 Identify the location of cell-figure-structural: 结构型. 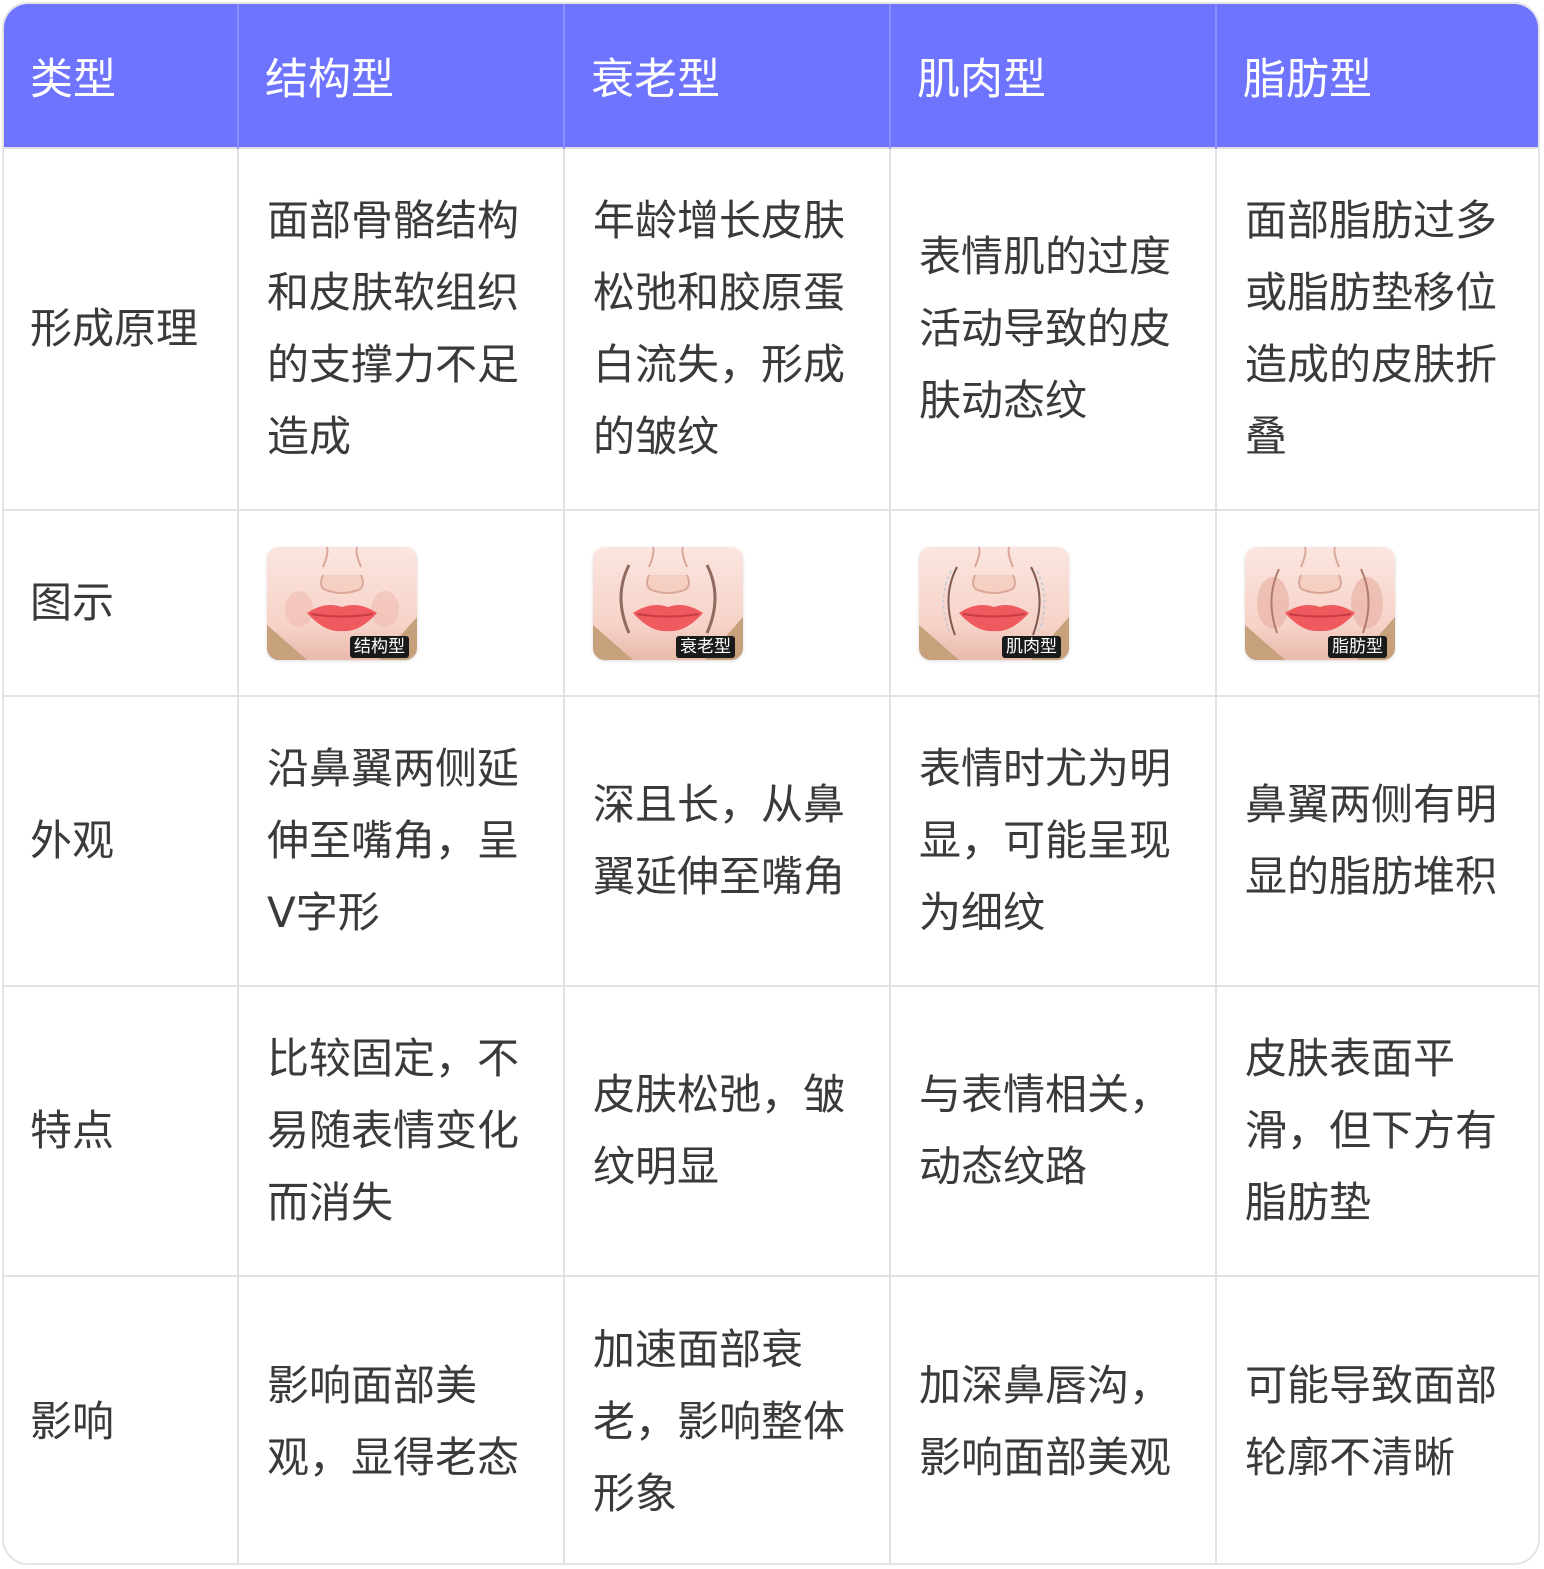
(401, 602).